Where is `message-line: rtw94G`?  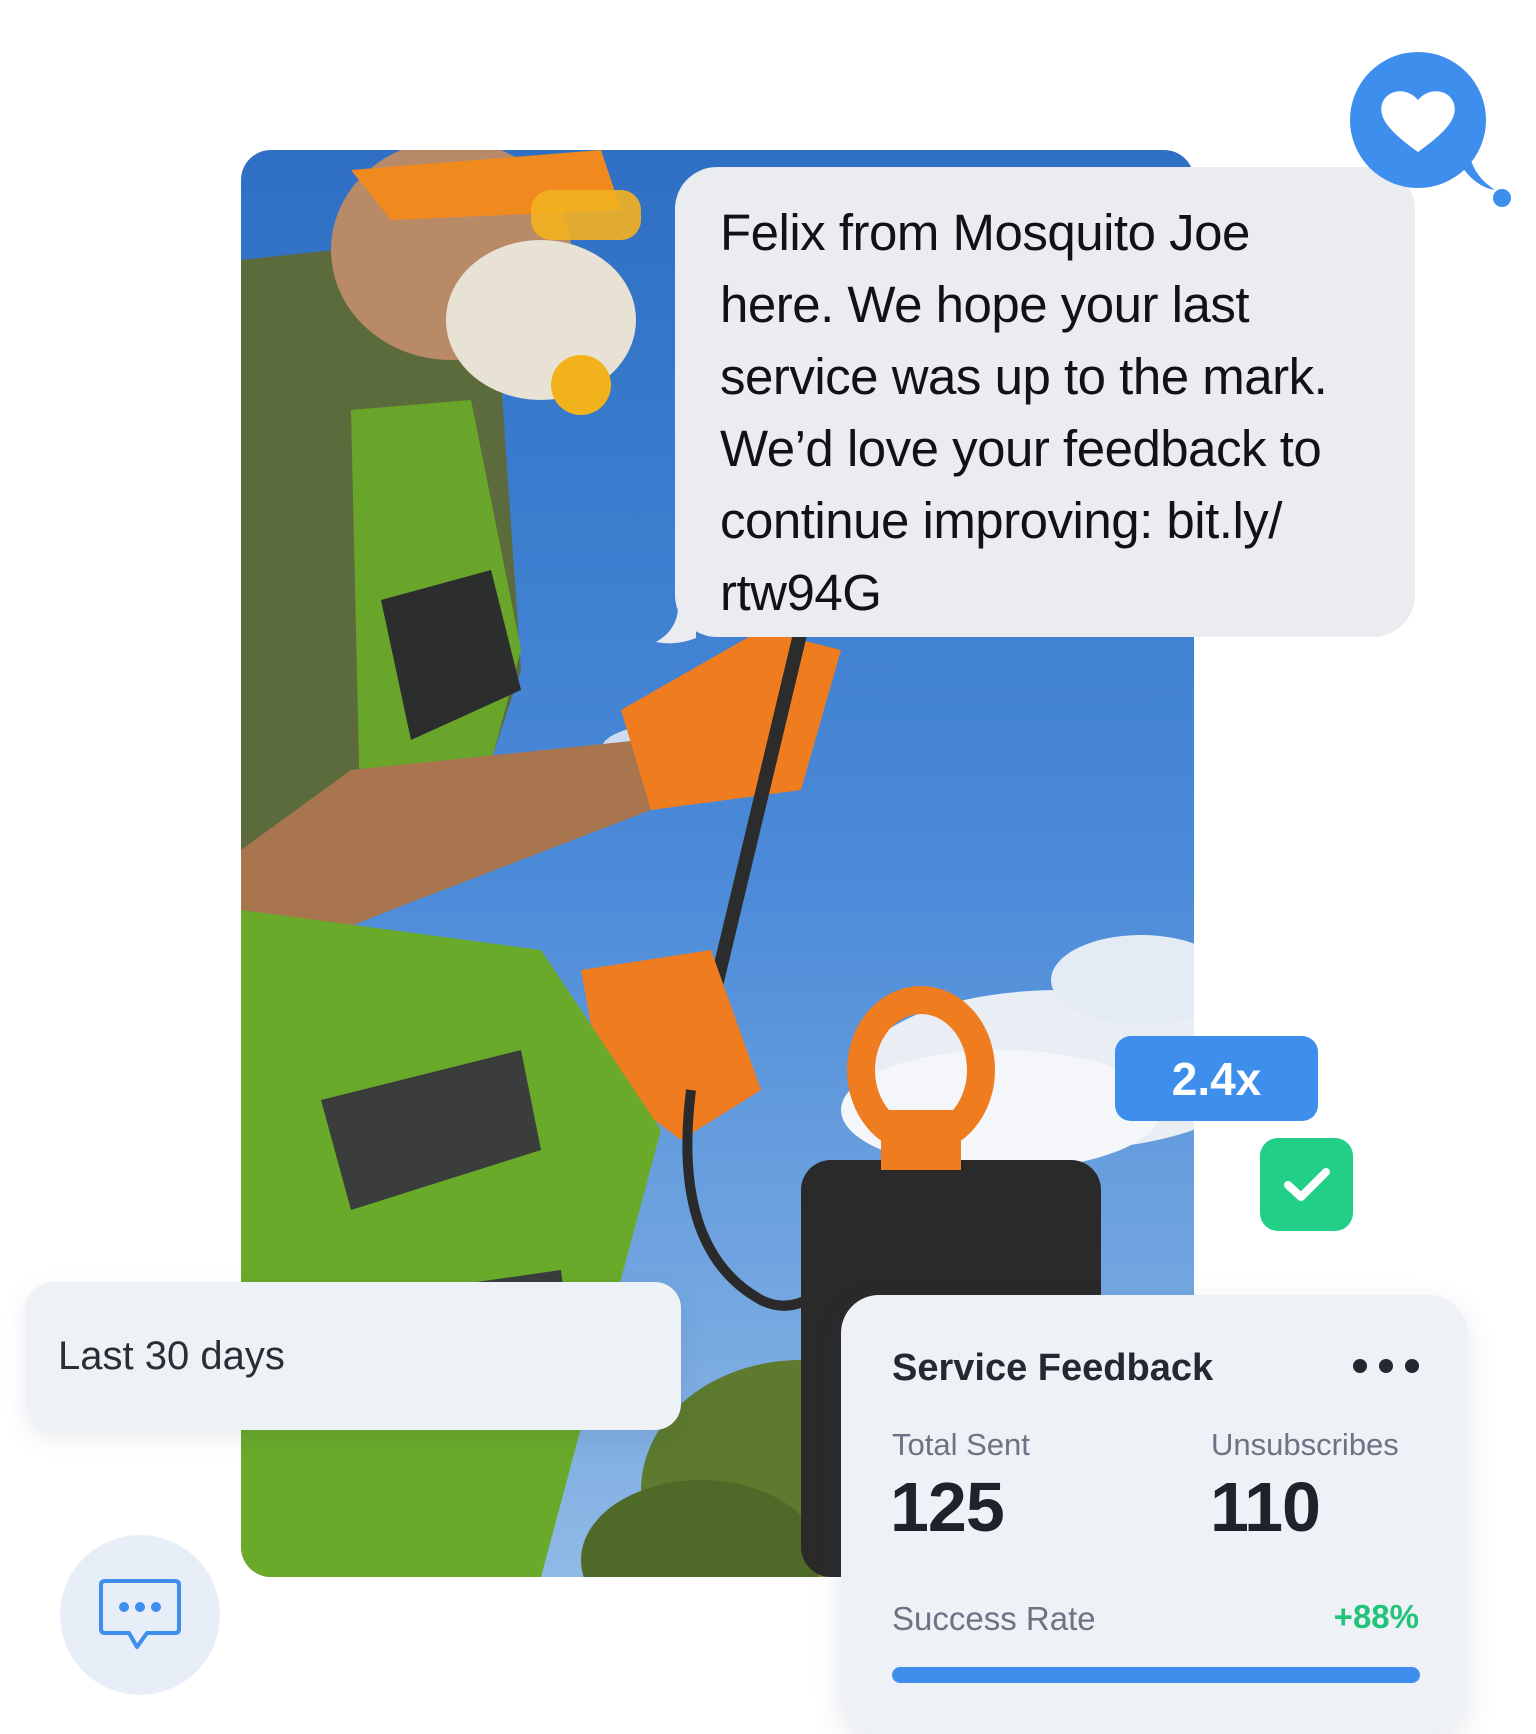 message-line: rtw94G is located at coordinates (801, 592).